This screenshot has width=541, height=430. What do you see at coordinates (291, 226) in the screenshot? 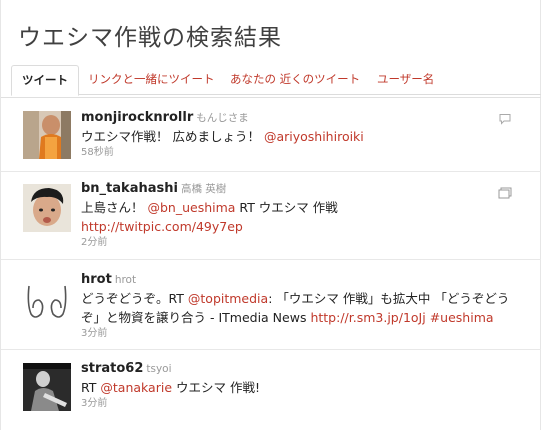
I see `tweet-text: http://twitpic.com/49y7ep` at bounding box center [291, 226].